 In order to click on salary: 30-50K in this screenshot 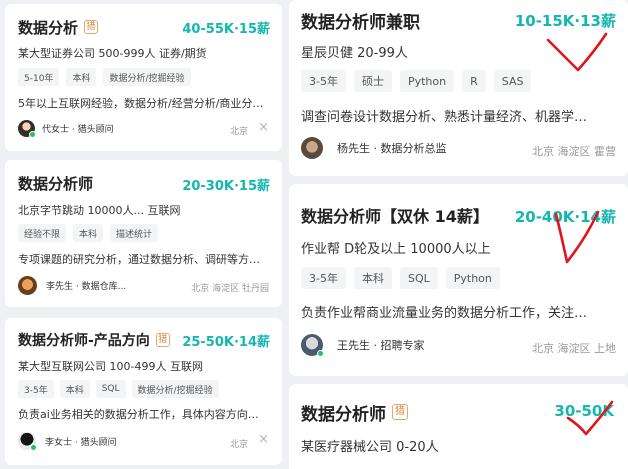, I will do `click(584, 411)`.